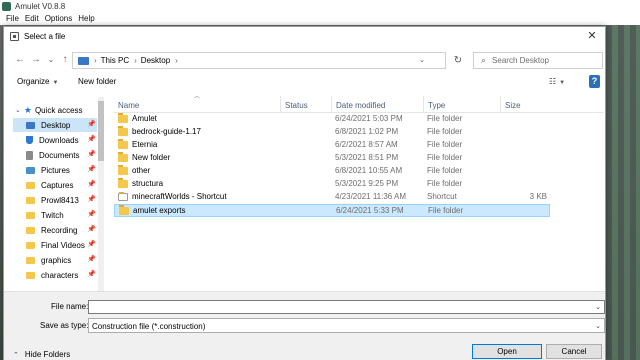 Image resolution: width=640 pixels, height=360 pixels. What do you see at coordinates (594, 81) in the screenshot?
I see `help-button: ?` at bounding box center [594, 81].